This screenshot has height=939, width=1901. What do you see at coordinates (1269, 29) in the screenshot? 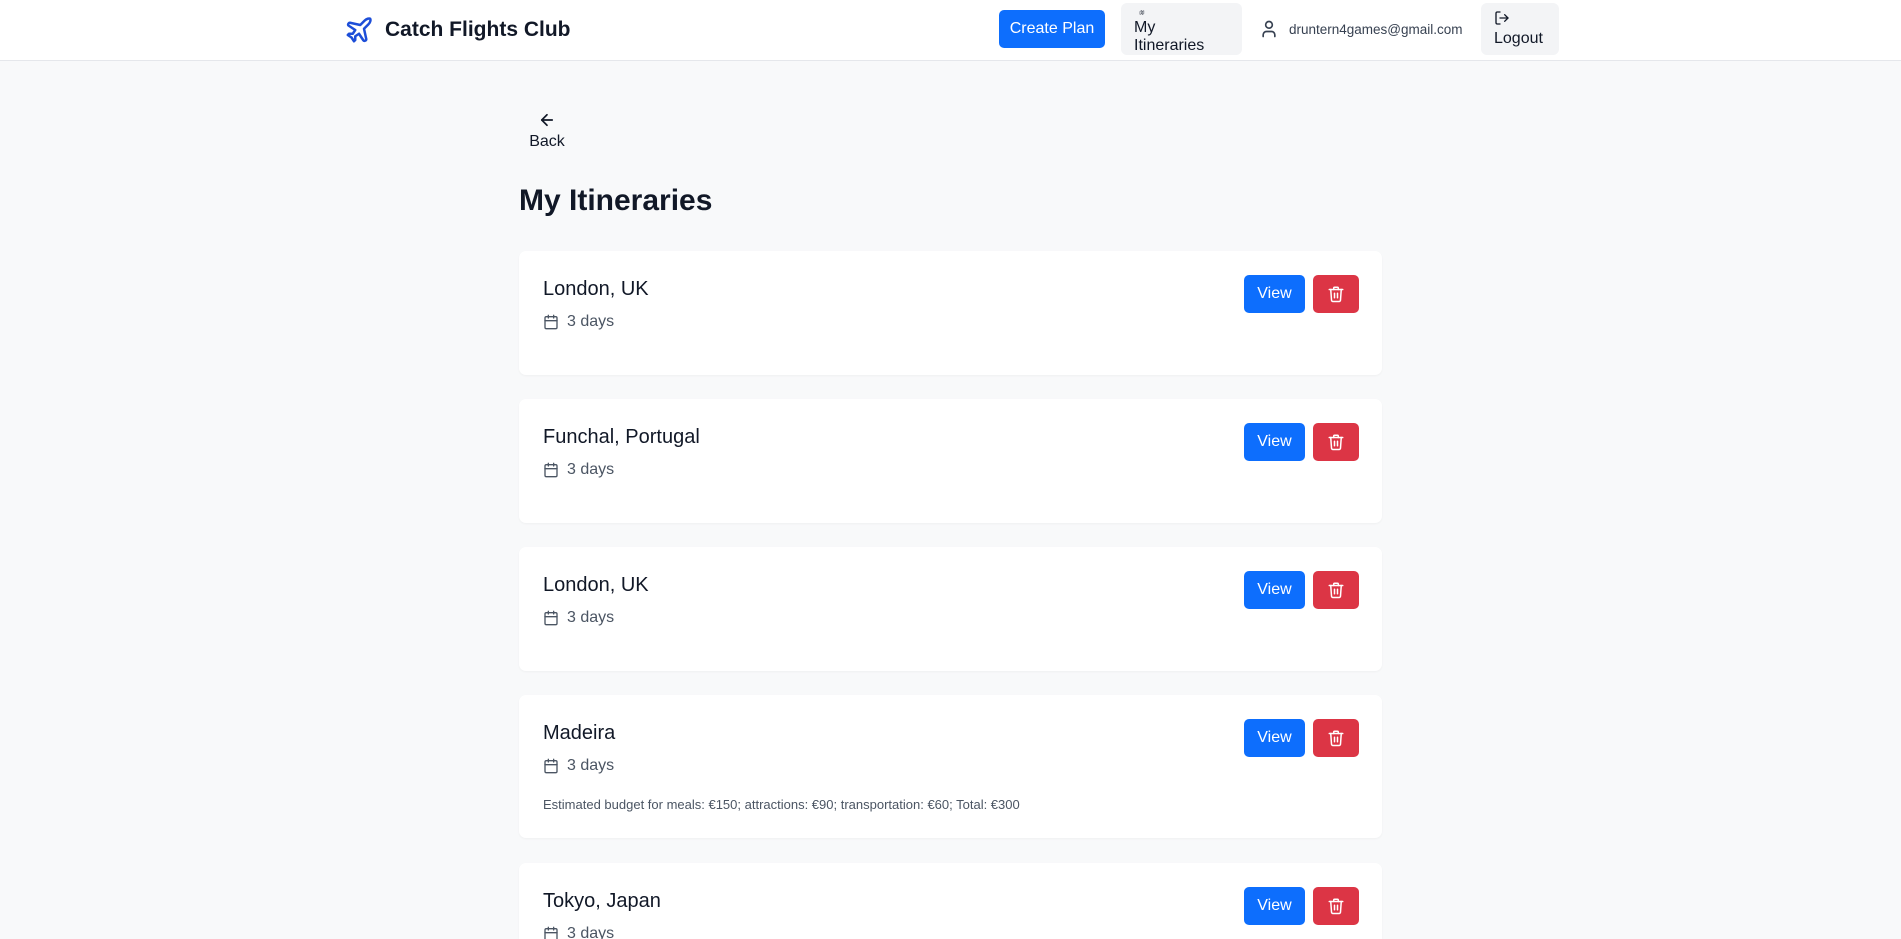
I see `user-icon` at bounding box center [1269, 29].